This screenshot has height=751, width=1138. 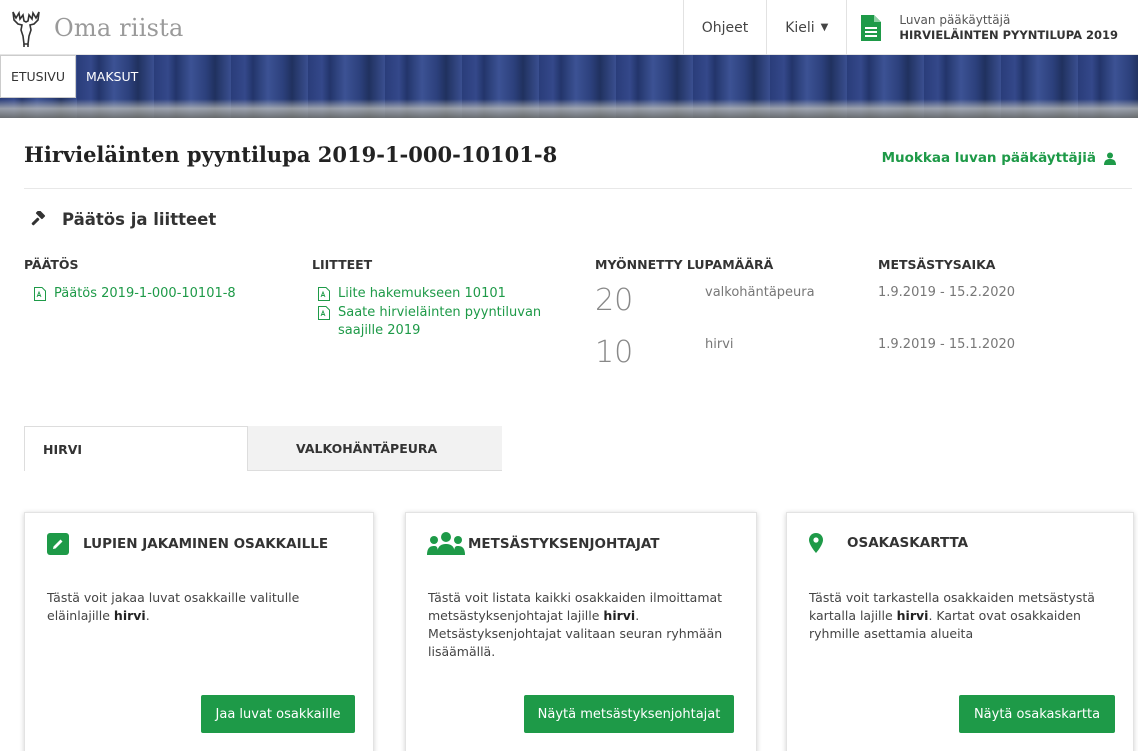 What do you see at coordinates (119, 27) in the screenshot?
I see `app-title: Oma riista` at bounding box center [119, 27].